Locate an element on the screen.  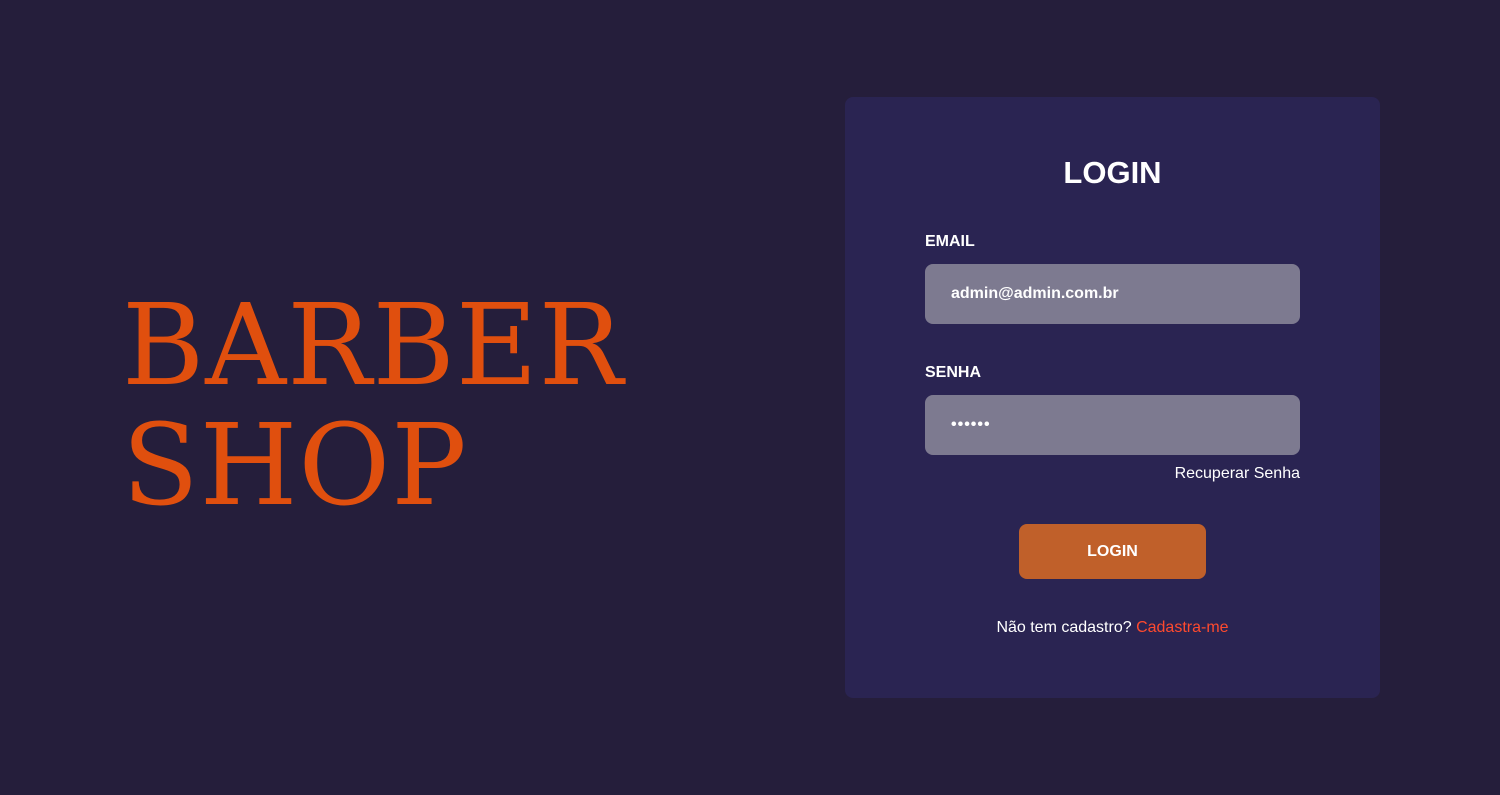
login-button: LOGIN is located at coordinates (1112, 551).